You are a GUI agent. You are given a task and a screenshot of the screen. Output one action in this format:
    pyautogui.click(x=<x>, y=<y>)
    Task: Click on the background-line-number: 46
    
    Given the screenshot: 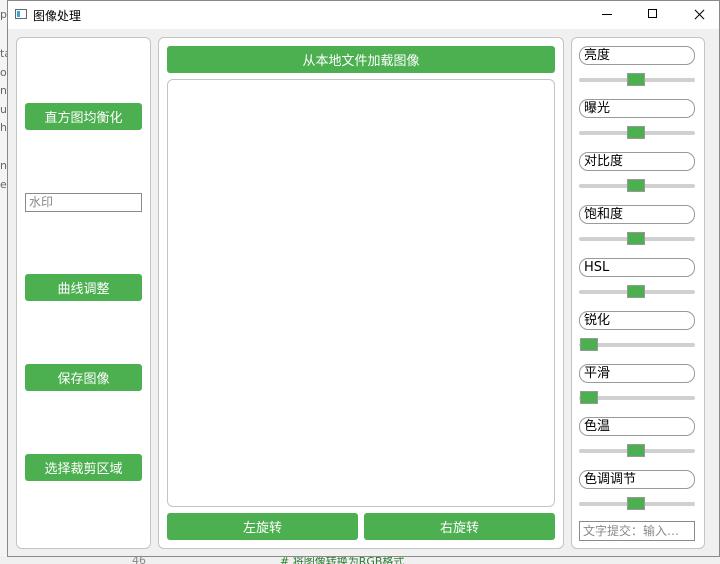 What is the action you would take?
    pyautogui.click(x=139, y=560)
    